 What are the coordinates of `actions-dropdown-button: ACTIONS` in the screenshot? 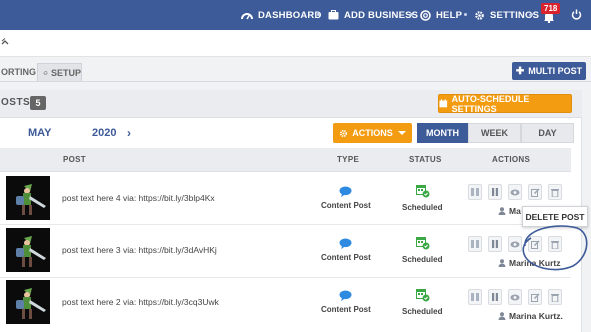 It's located at (372, 133).